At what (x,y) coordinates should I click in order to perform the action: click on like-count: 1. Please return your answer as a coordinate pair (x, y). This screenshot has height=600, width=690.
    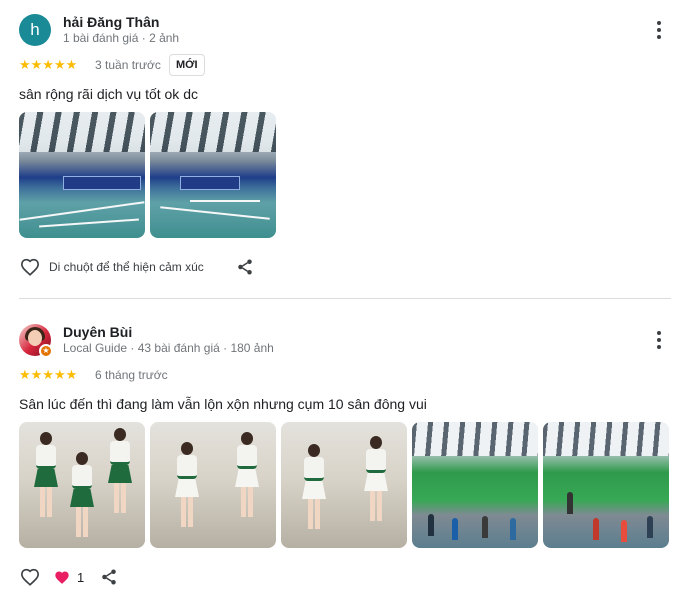
    Looking at the image, I should click on (81, 577).